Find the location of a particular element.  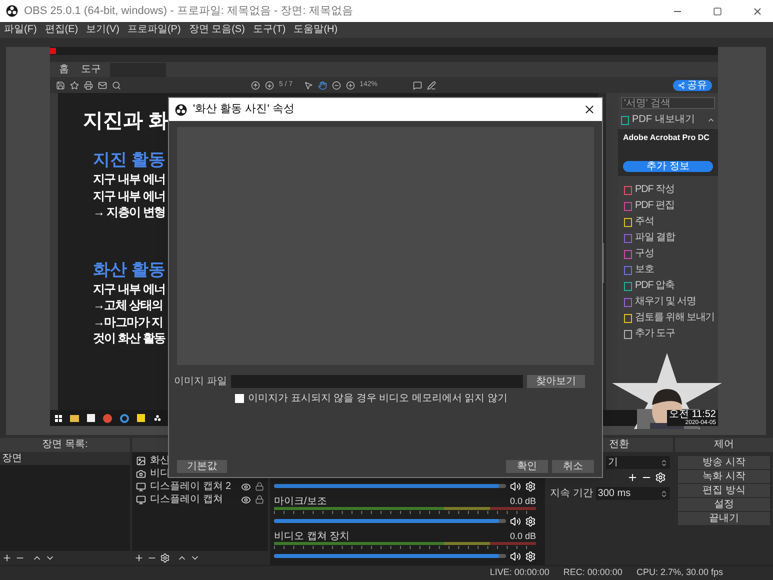

search-icon is located at coordinates (116, 85).